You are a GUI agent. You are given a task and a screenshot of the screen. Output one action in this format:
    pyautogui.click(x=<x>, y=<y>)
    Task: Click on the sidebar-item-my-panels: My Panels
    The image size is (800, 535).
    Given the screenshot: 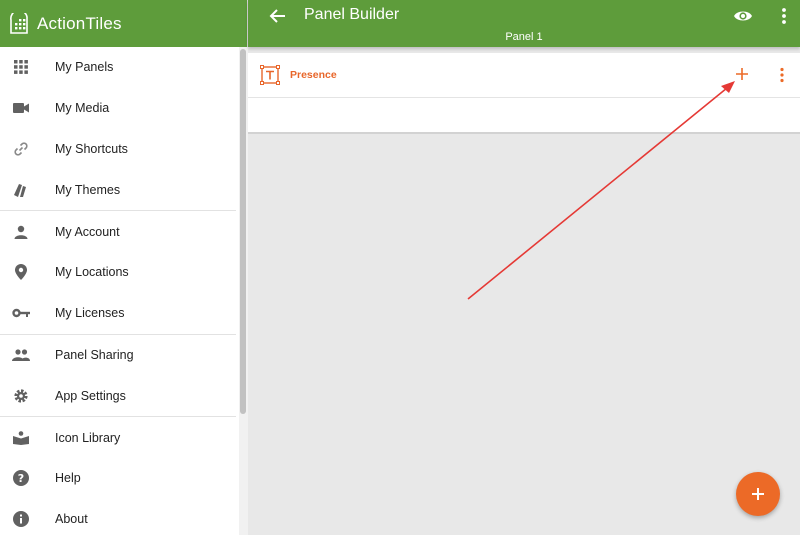 What is the action you would take?
    pyautogui.click(x=118, y=67)
    